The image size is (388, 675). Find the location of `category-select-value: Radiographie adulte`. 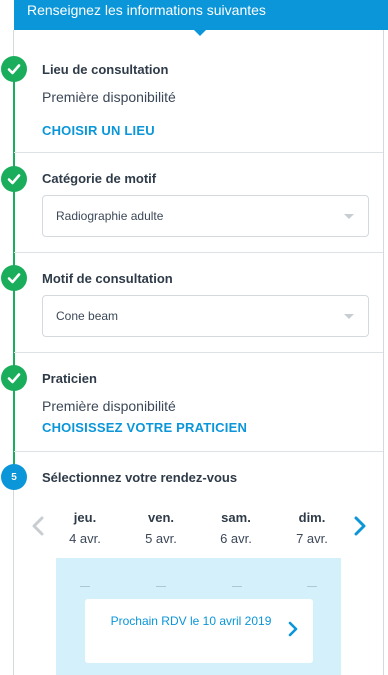

category-select-value: Radiographie adulte is located at coordinates (110, 216).